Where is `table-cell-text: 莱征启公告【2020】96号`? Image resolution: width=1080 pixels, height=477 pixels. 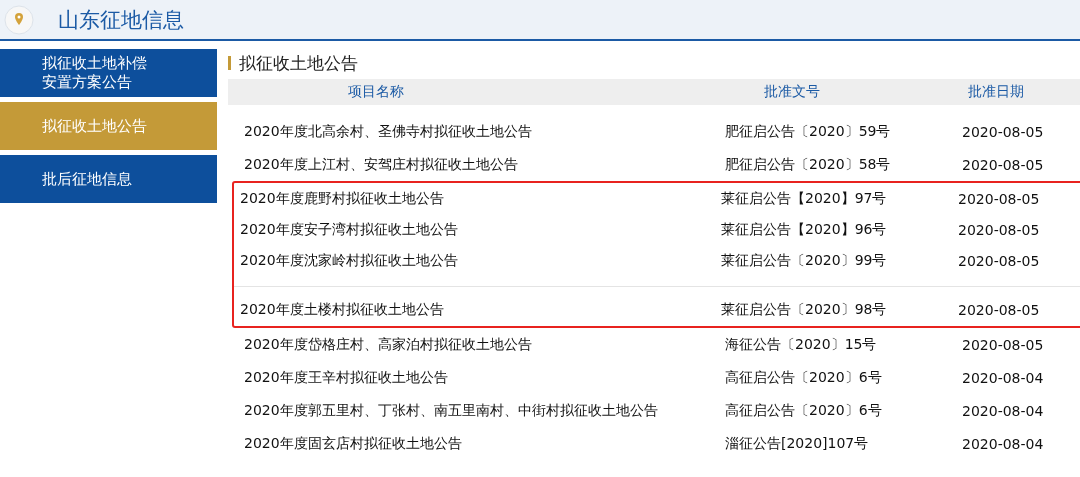 table-cell-text: 莱征启公告【2020】96号 is located at coordinates (804, 229).